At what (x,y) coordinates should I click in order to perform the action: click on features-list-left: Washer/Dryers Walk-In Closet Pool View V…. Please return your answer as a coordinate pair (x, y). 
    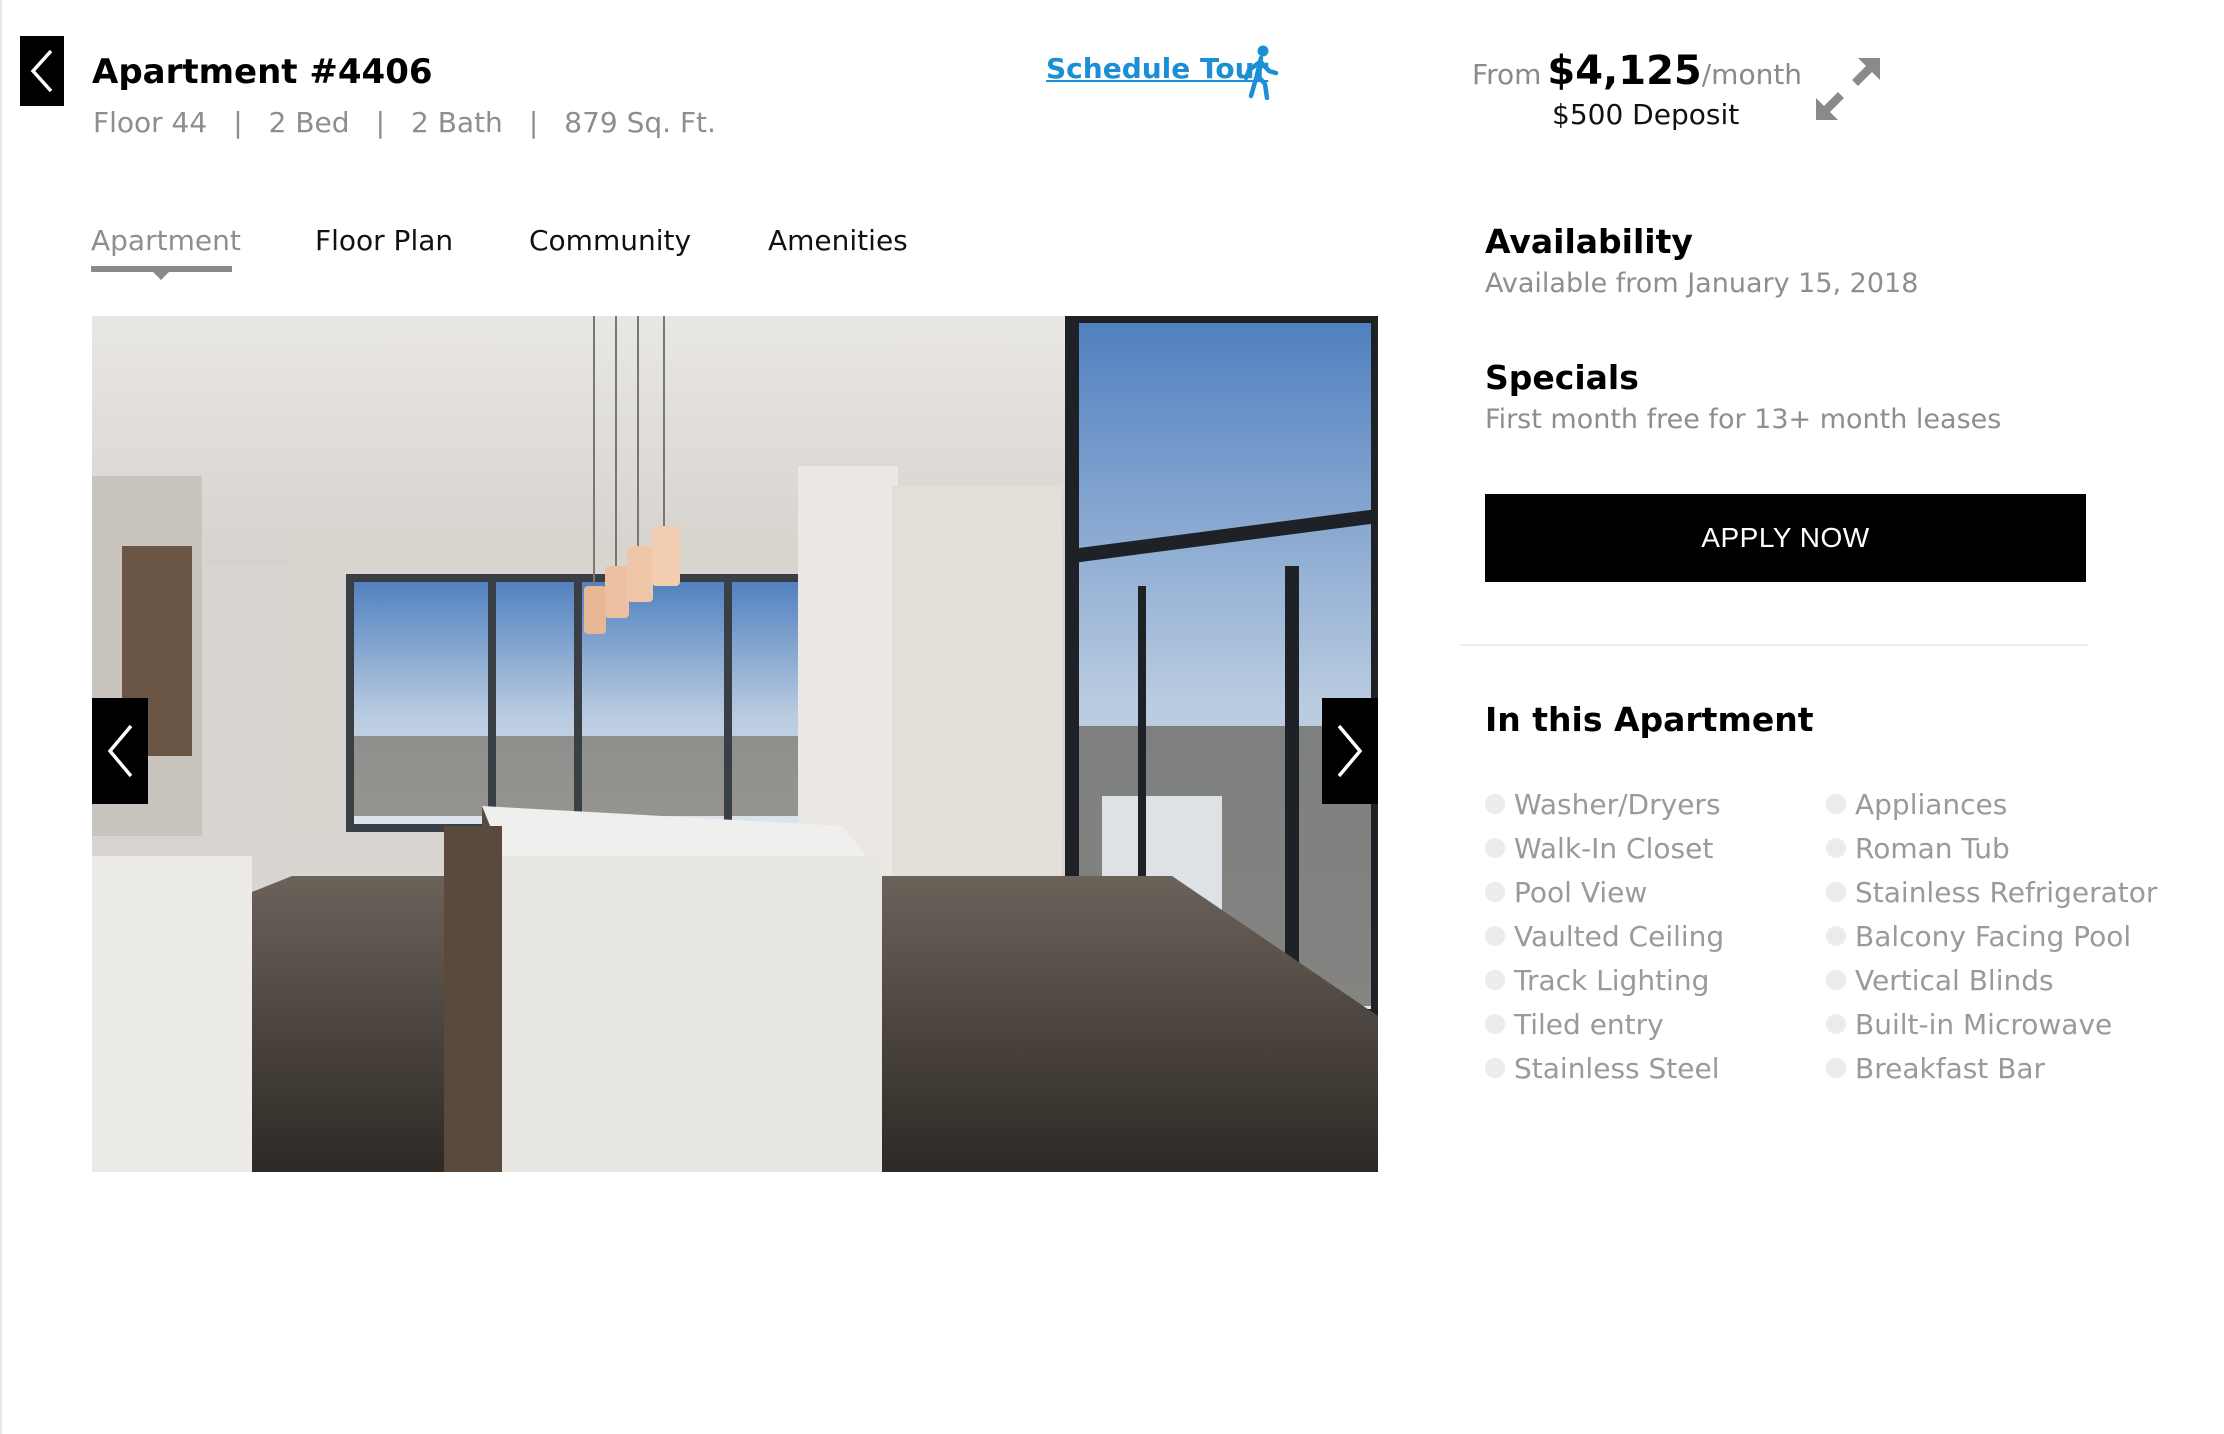
    Looking at the image, I should click on (1604, 936).